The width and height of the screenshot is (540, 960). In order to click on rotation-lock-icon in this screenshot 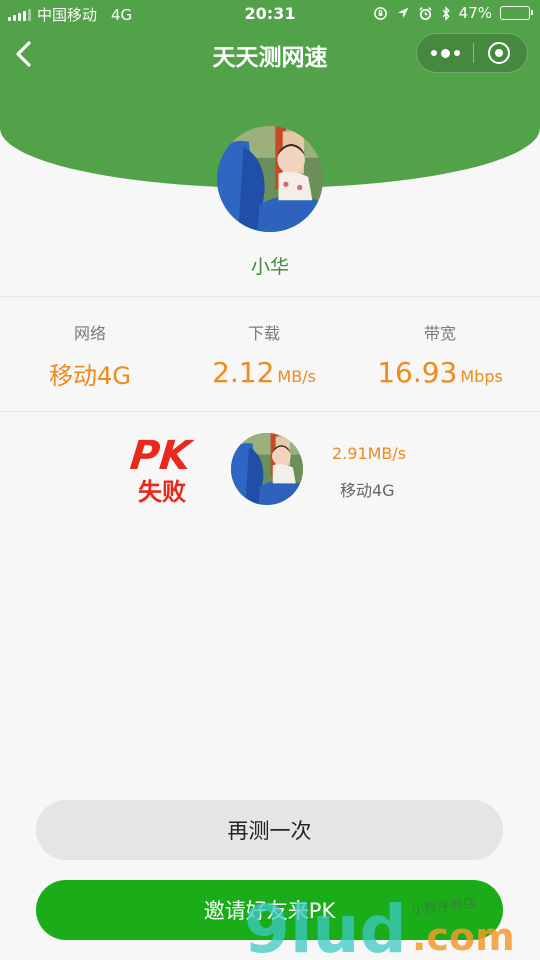, I will do `click(380, 13)`.